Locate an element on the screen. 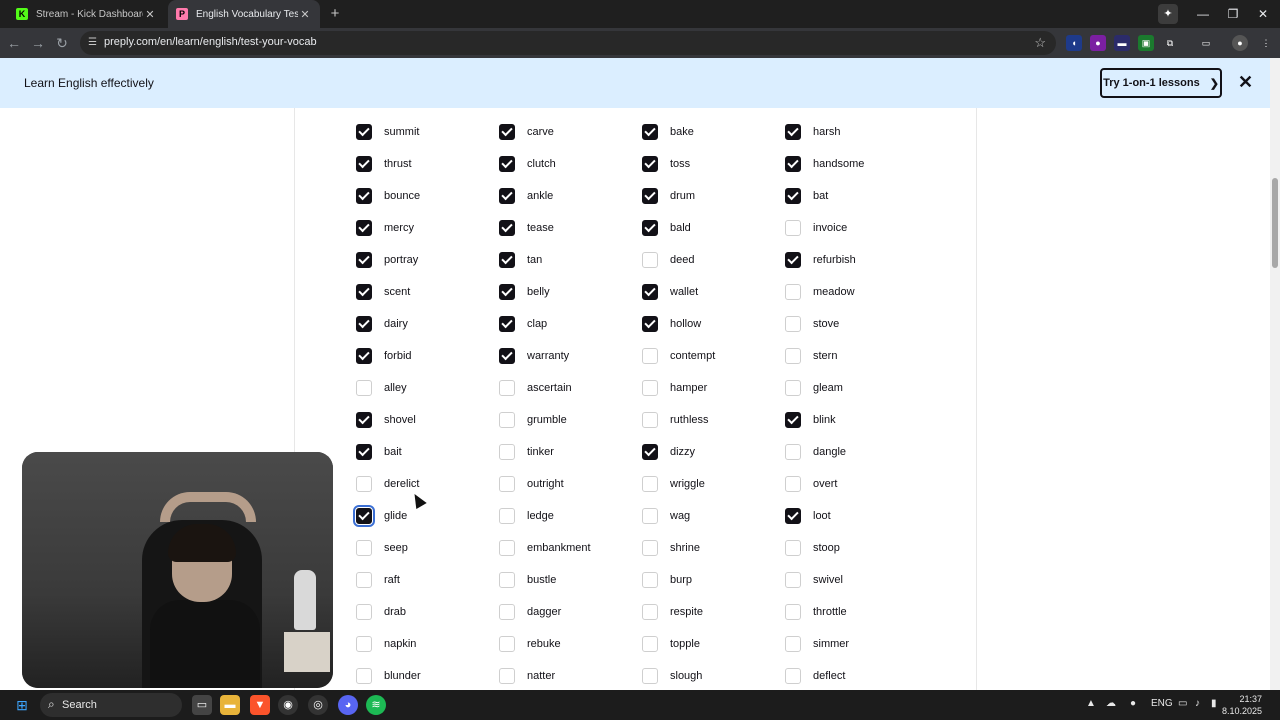 Image resolution: width=1280 pixels, height=720 pixels. word-option: warranty is located at coordinates (534, 356).